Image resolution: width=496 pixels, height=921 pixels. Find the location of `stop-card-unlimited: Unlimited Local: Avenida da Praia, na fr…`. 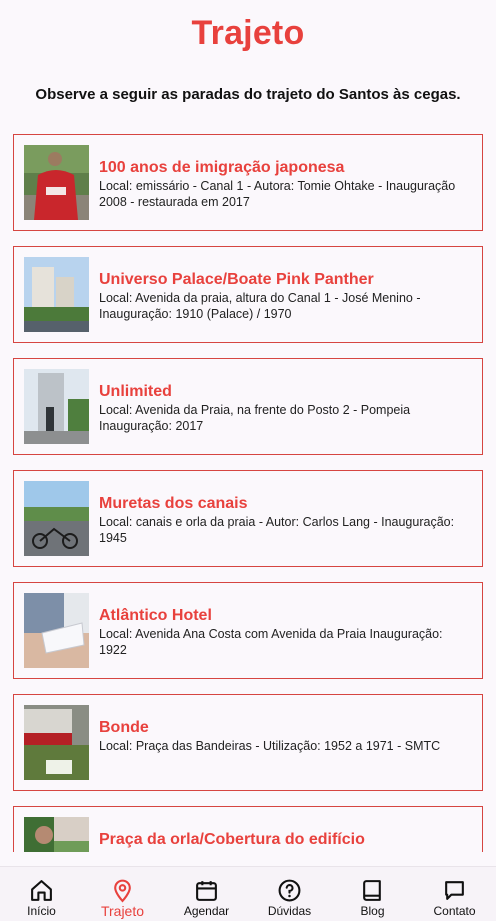

stop-card-unlimited: Unlimited Local: Avenida da Praia, na fr… is located at coordinates (248, 406).